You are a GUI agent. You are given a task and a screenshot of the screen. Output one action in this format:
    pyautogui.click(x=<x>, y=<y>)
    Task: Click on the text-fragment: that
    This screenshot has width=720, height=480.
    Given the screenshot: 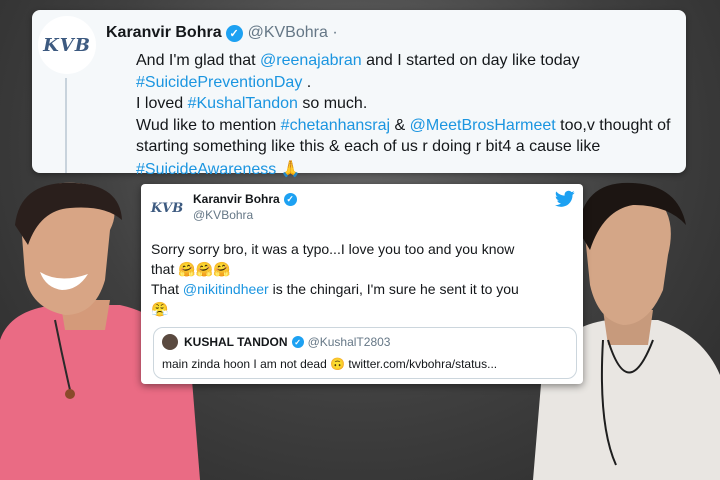 What is the action you would take?
    pyautogui.click(x=165, y=268)
    